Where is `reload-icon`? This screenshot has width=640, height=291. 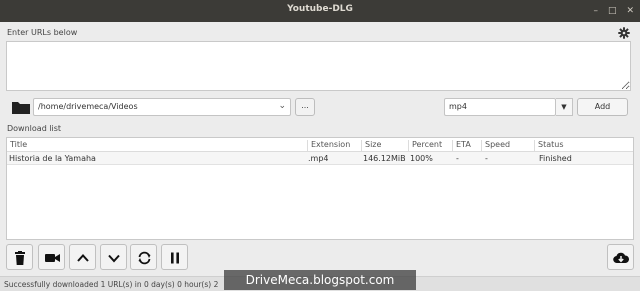
reload-icon is located at coordinates (144, 258).